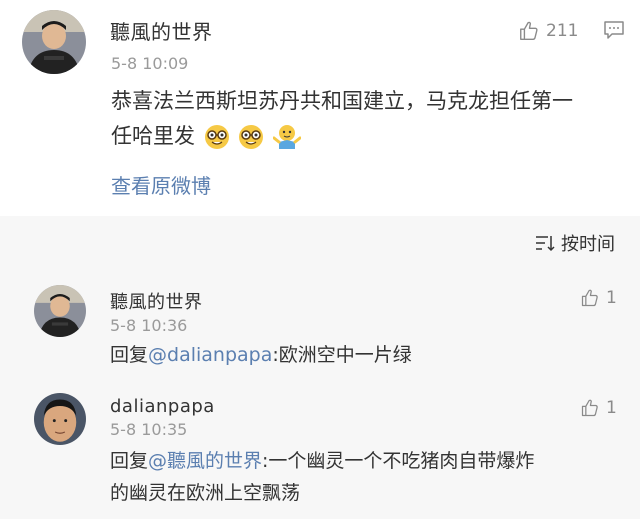 Image resolution: width=640 pixels, height=519 pixels. What do you see at coordinates (342, 136) in the screenshot?
I see `post-text-line2: 任哈里发` at bounding box center [342, 136].